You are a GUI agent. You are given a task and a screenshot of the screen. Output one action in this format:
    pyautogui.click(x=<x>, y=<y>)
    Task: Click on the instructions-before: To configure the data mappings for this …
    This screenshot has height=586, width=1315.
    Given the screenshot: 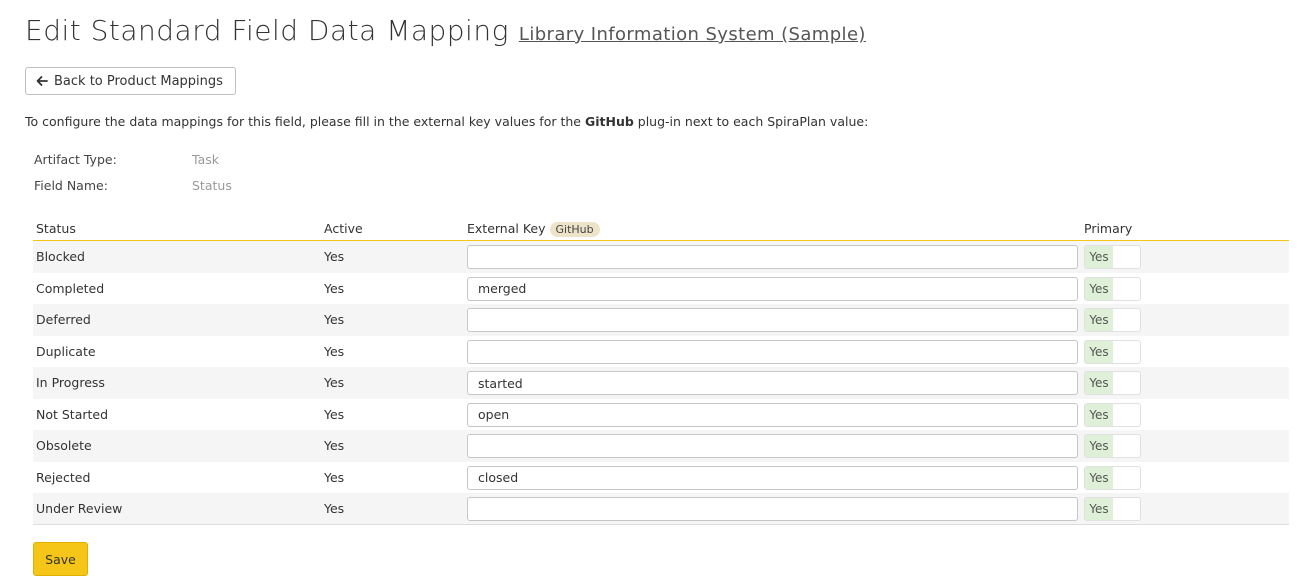 What is the action you would take?
    pyautogui.click(x=305, y=121)
    